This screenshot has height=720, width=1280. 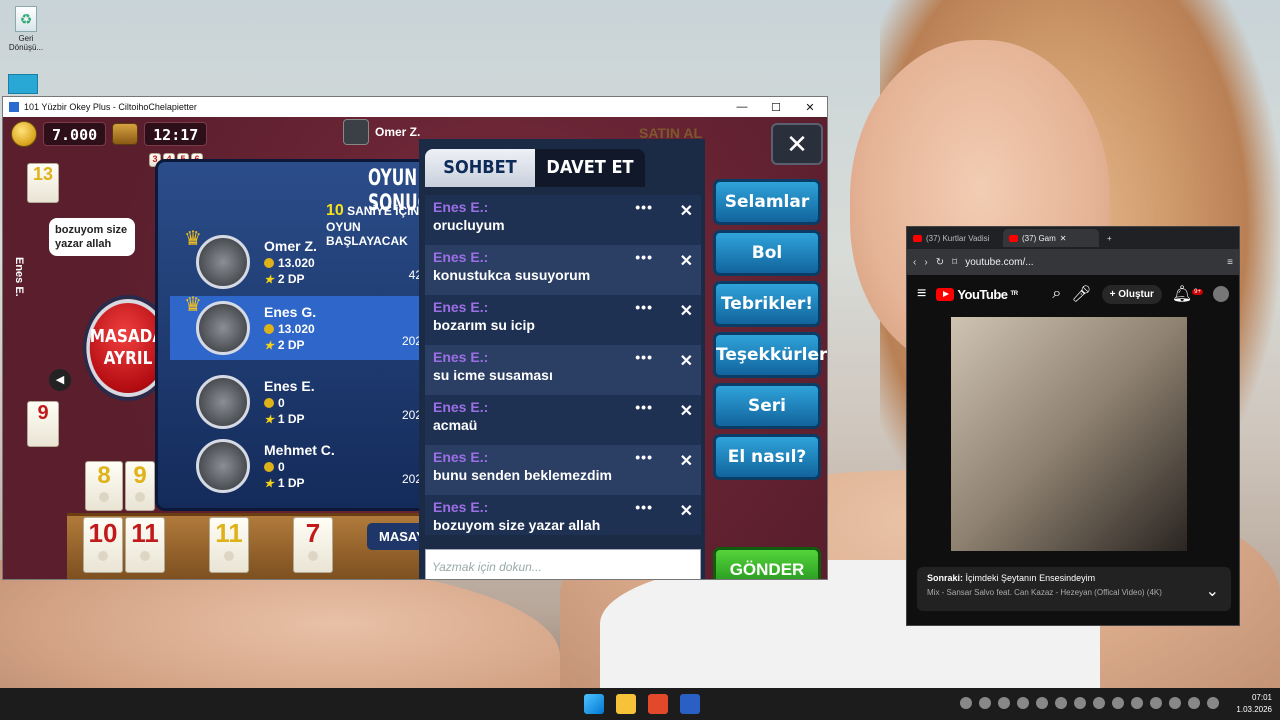 I want to click on player-coins: 0, so click(x=281, y=403).